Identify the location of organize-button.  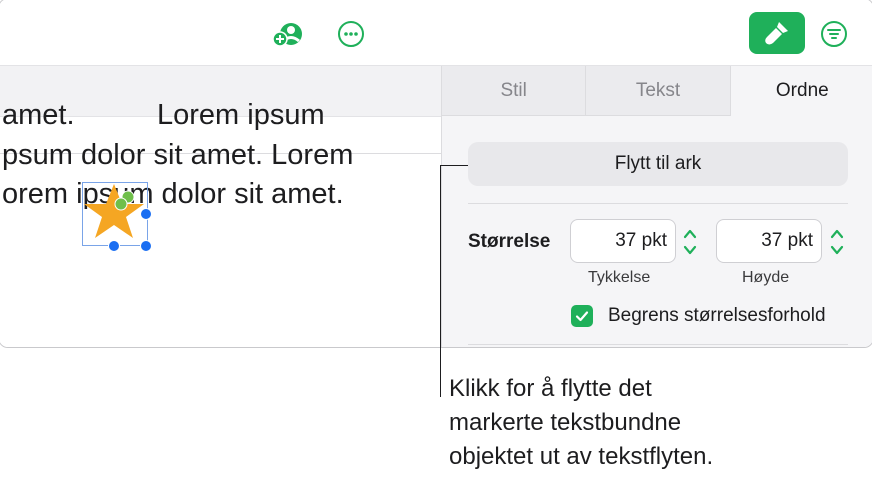
(834, 34).